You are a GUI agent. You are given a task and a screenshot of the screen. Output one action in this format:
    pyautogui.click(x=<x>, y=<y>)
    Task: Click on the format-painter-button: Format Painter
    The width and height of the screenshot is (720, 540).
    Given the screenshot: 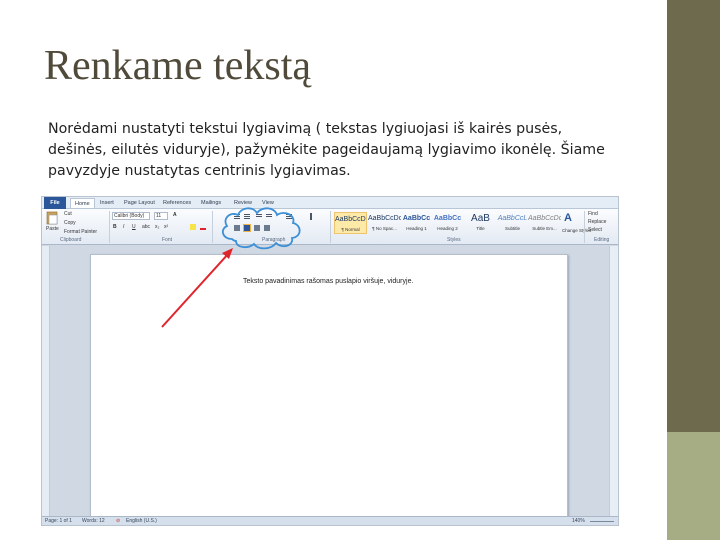 What is the action you would take?
    pyautogui.click(x=80, y=232)
    